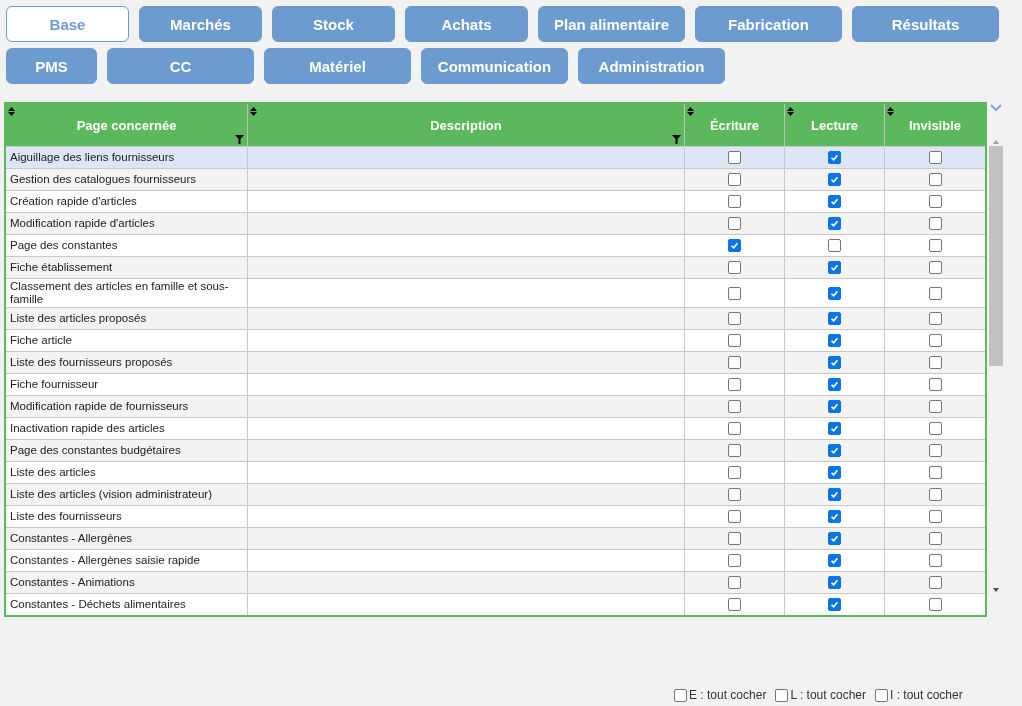 The image size is (1022, 706). Describe the element at coordinates (495, 362) in the screenshot. I see `table-row: Liste des fournisseurs proposés` at that location.